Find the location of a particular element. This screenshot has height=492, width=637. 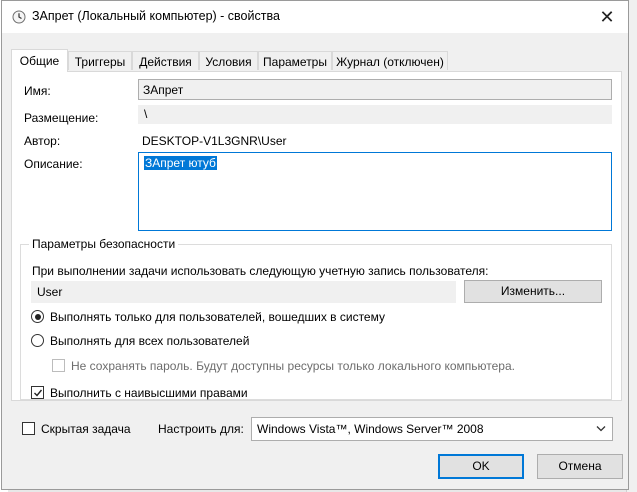

tab-conditions: Условия is located at coordinates (228, 60).